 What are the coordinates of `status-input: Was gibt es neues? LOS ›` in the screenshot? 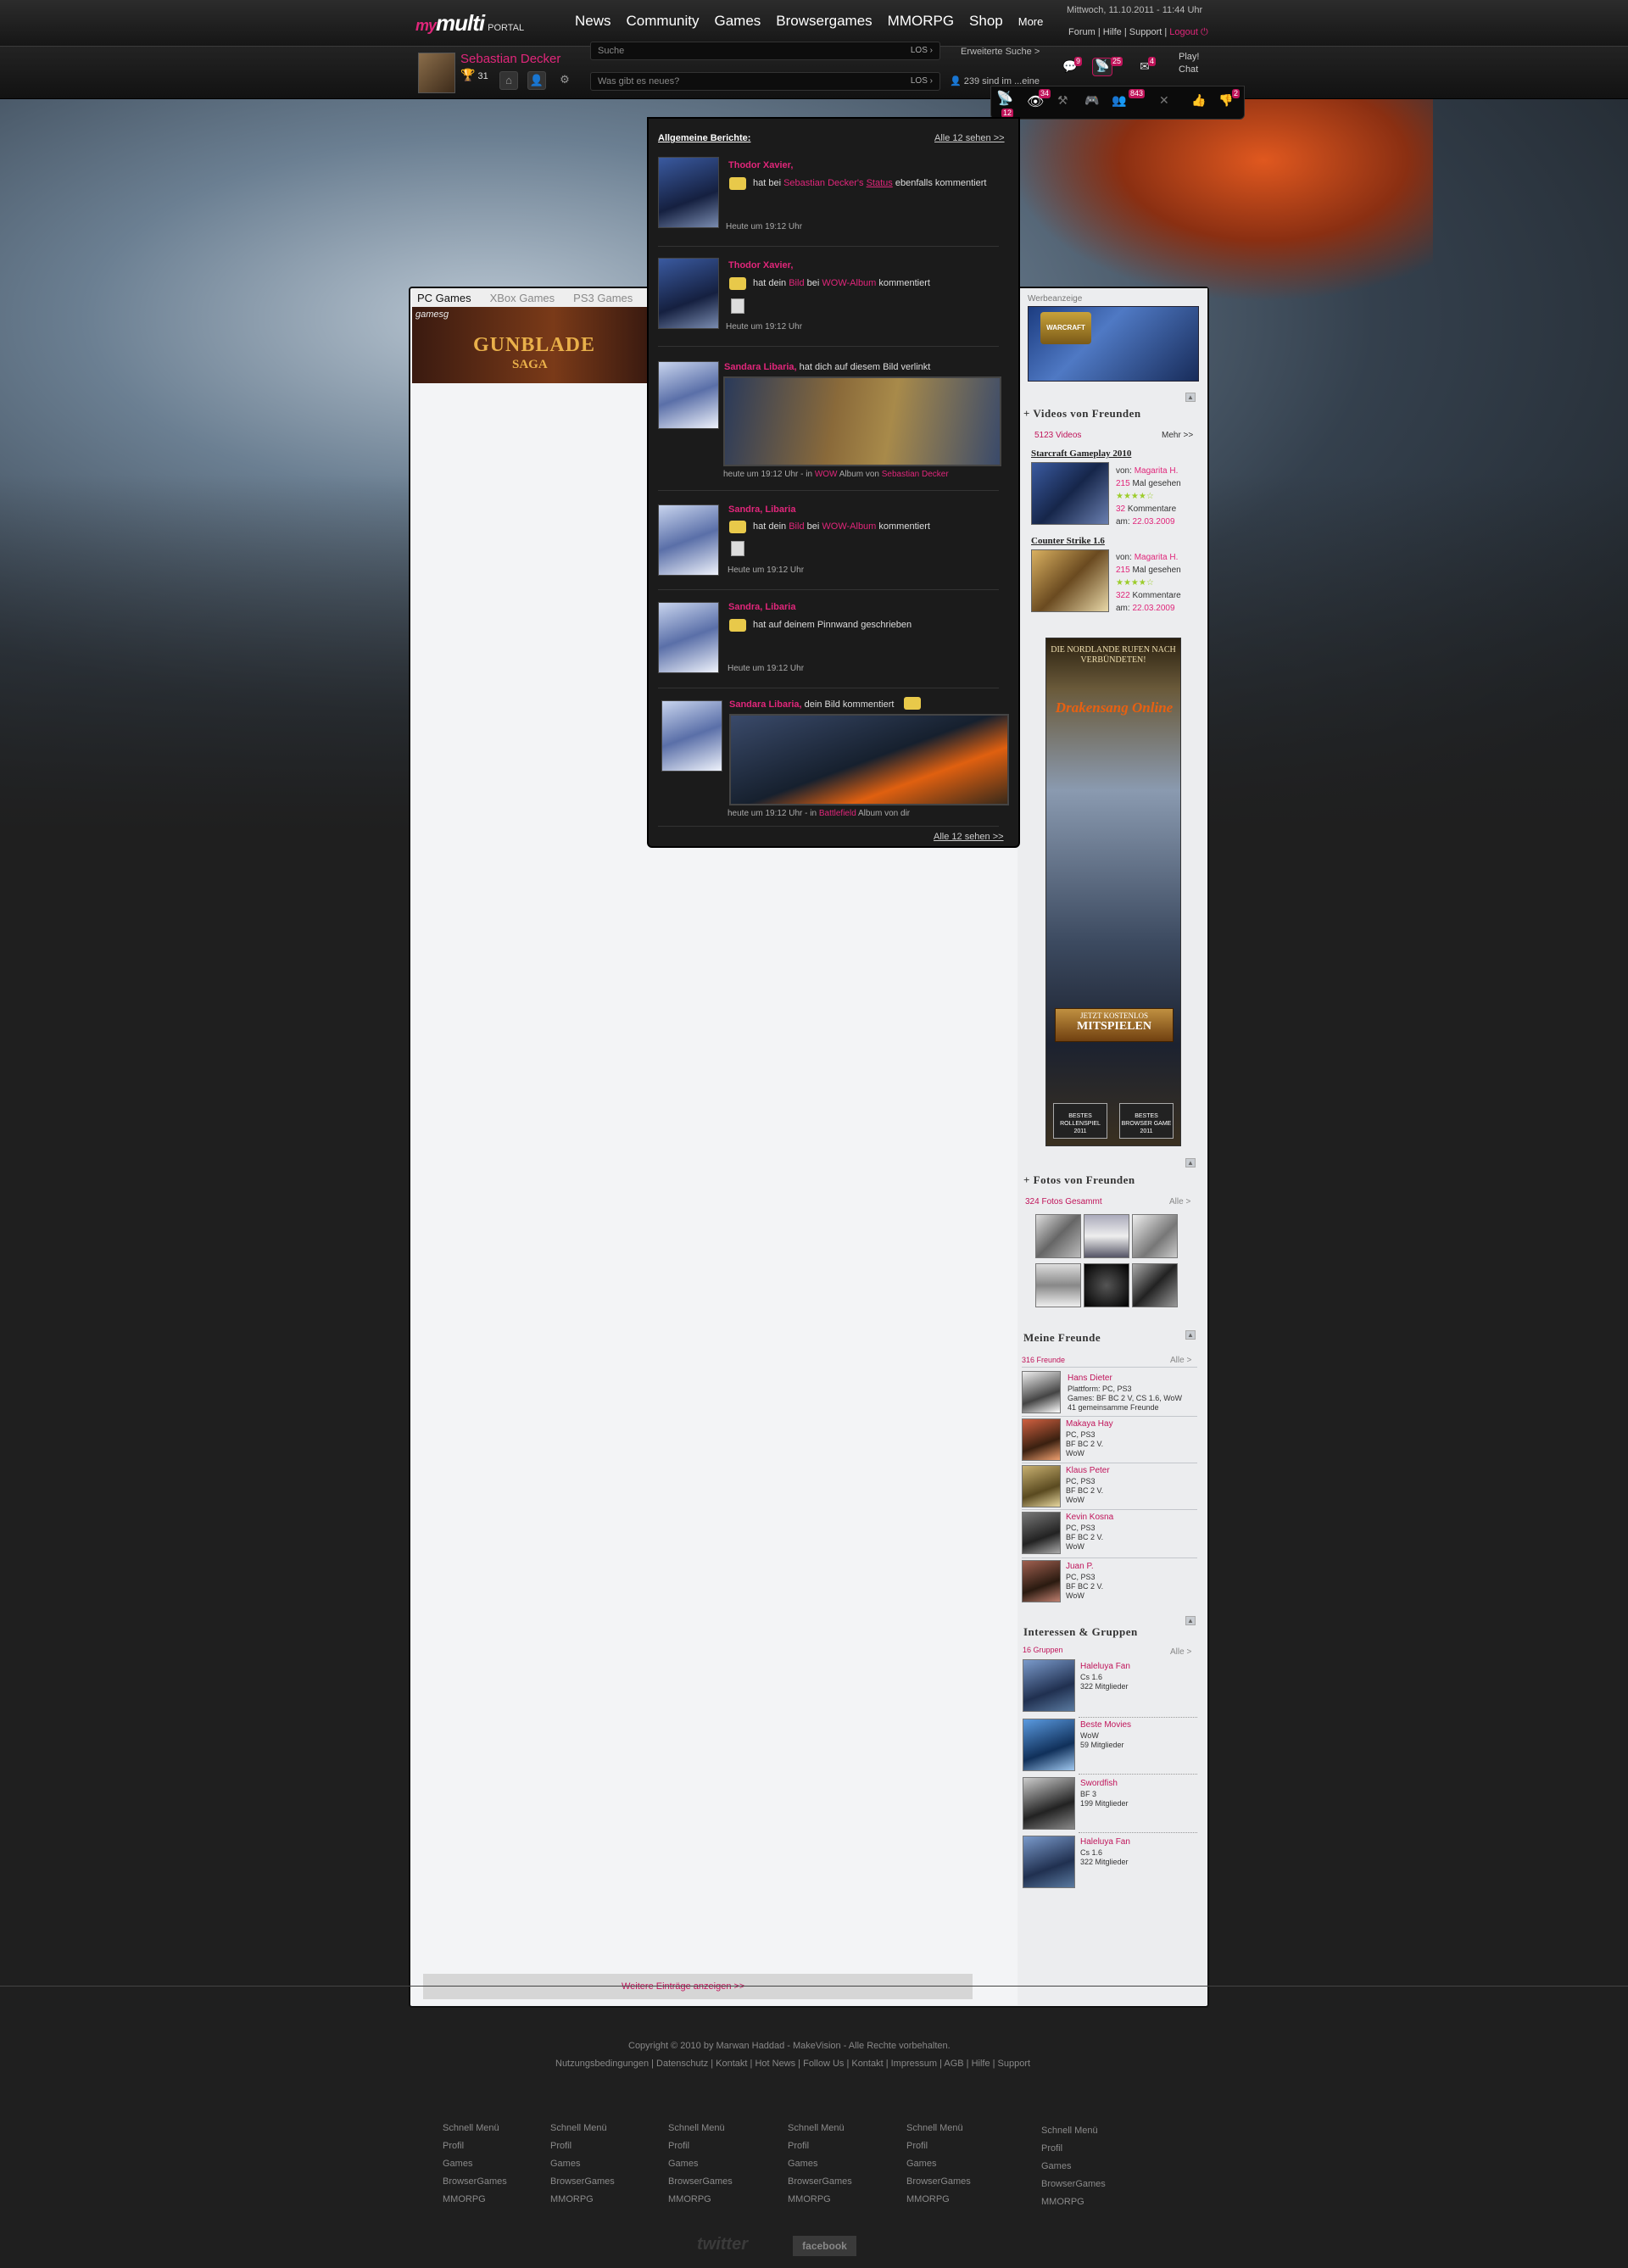 It's located at (765, 81).